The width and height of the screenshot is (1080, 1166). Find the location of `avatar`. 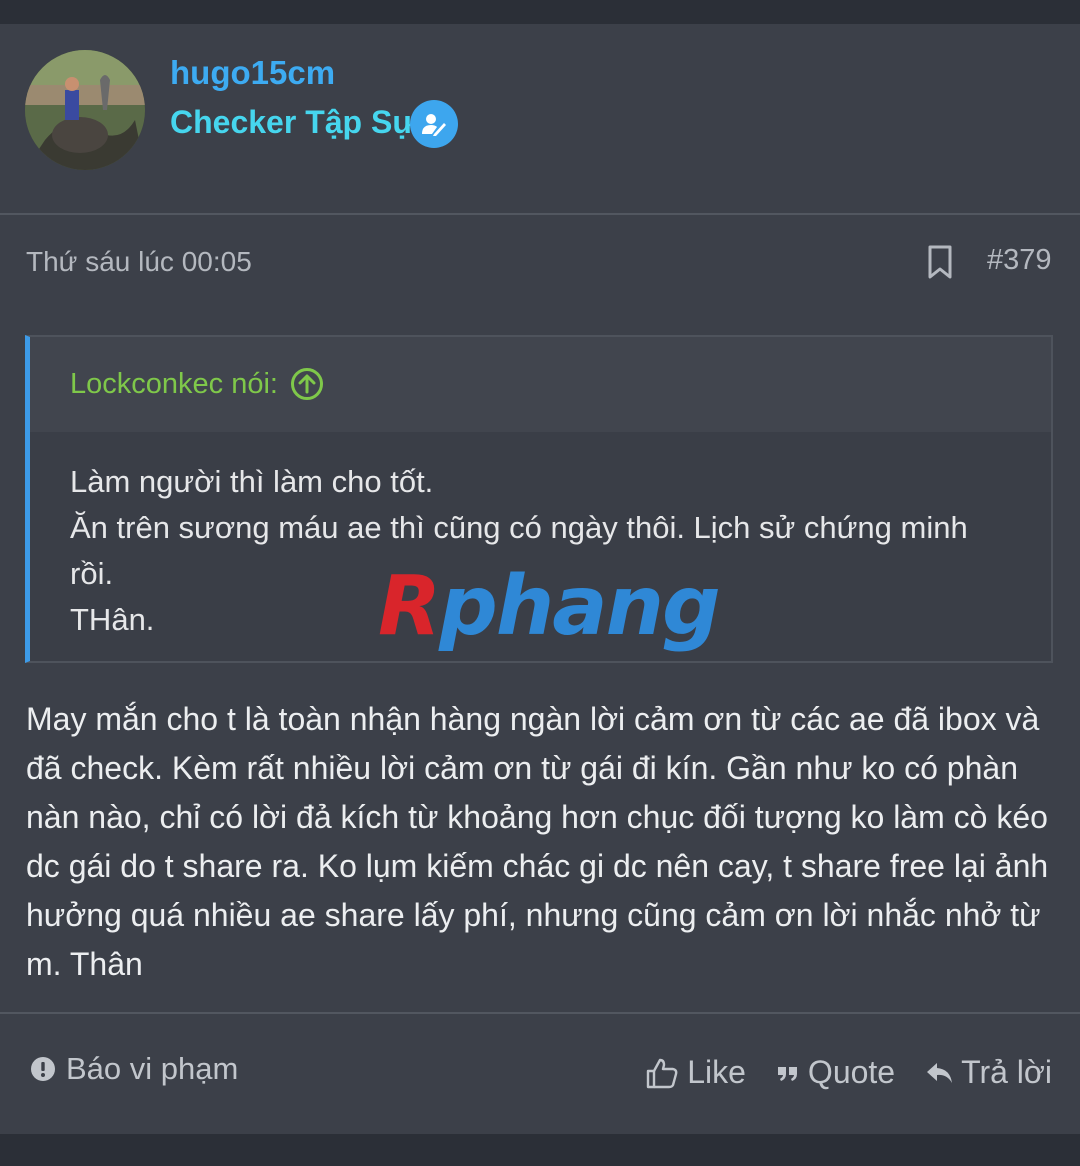

avatar is located at coordinates (85, 110).